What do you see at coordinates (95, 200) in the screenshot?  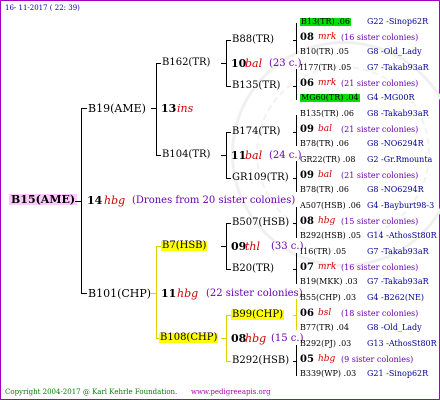 I see `root-note-num: 14` at bounding box center [95, 200].